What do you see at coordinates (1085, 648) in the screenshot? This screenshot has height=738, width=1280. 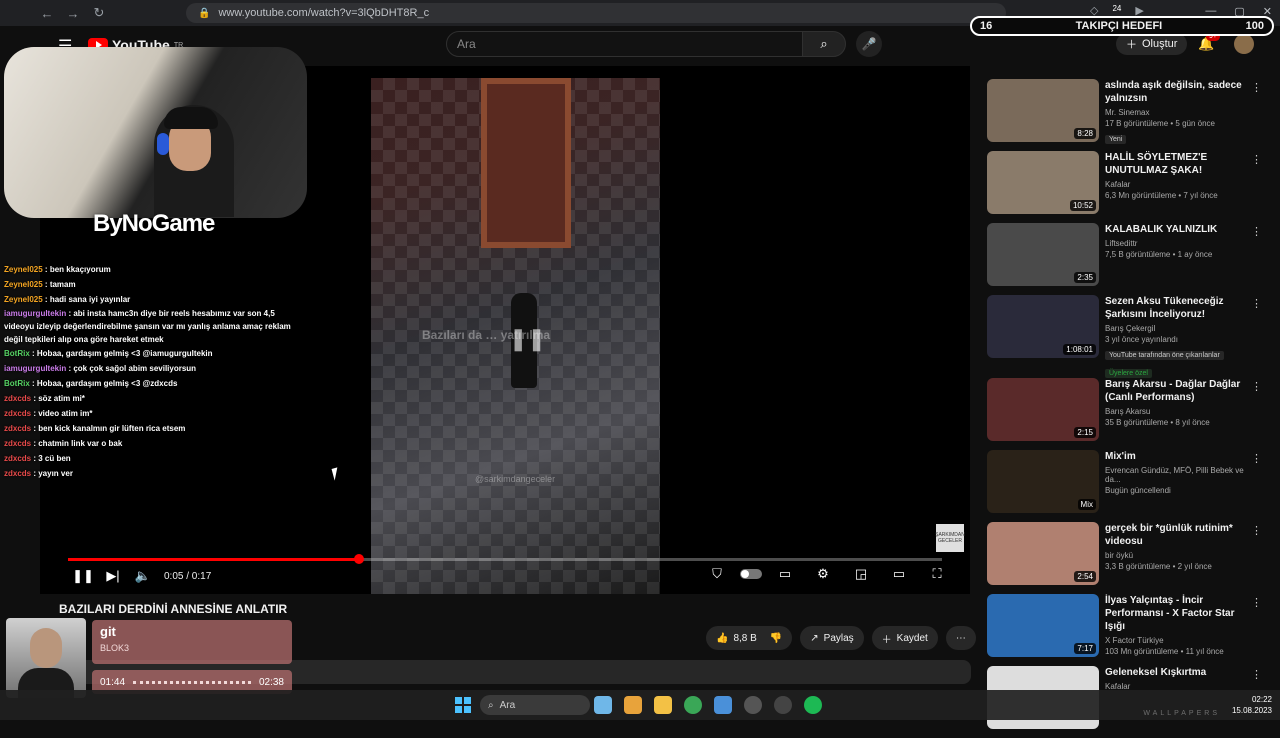 I see `duration-badge: 7:17` at bounding box center [1085, 648].